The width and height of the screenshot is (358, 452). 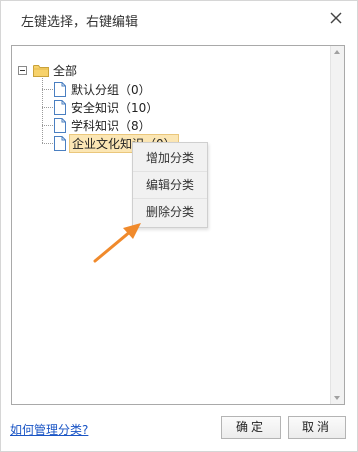 I want to click on tree-root-label: 全部, so click(x=65, y=70).